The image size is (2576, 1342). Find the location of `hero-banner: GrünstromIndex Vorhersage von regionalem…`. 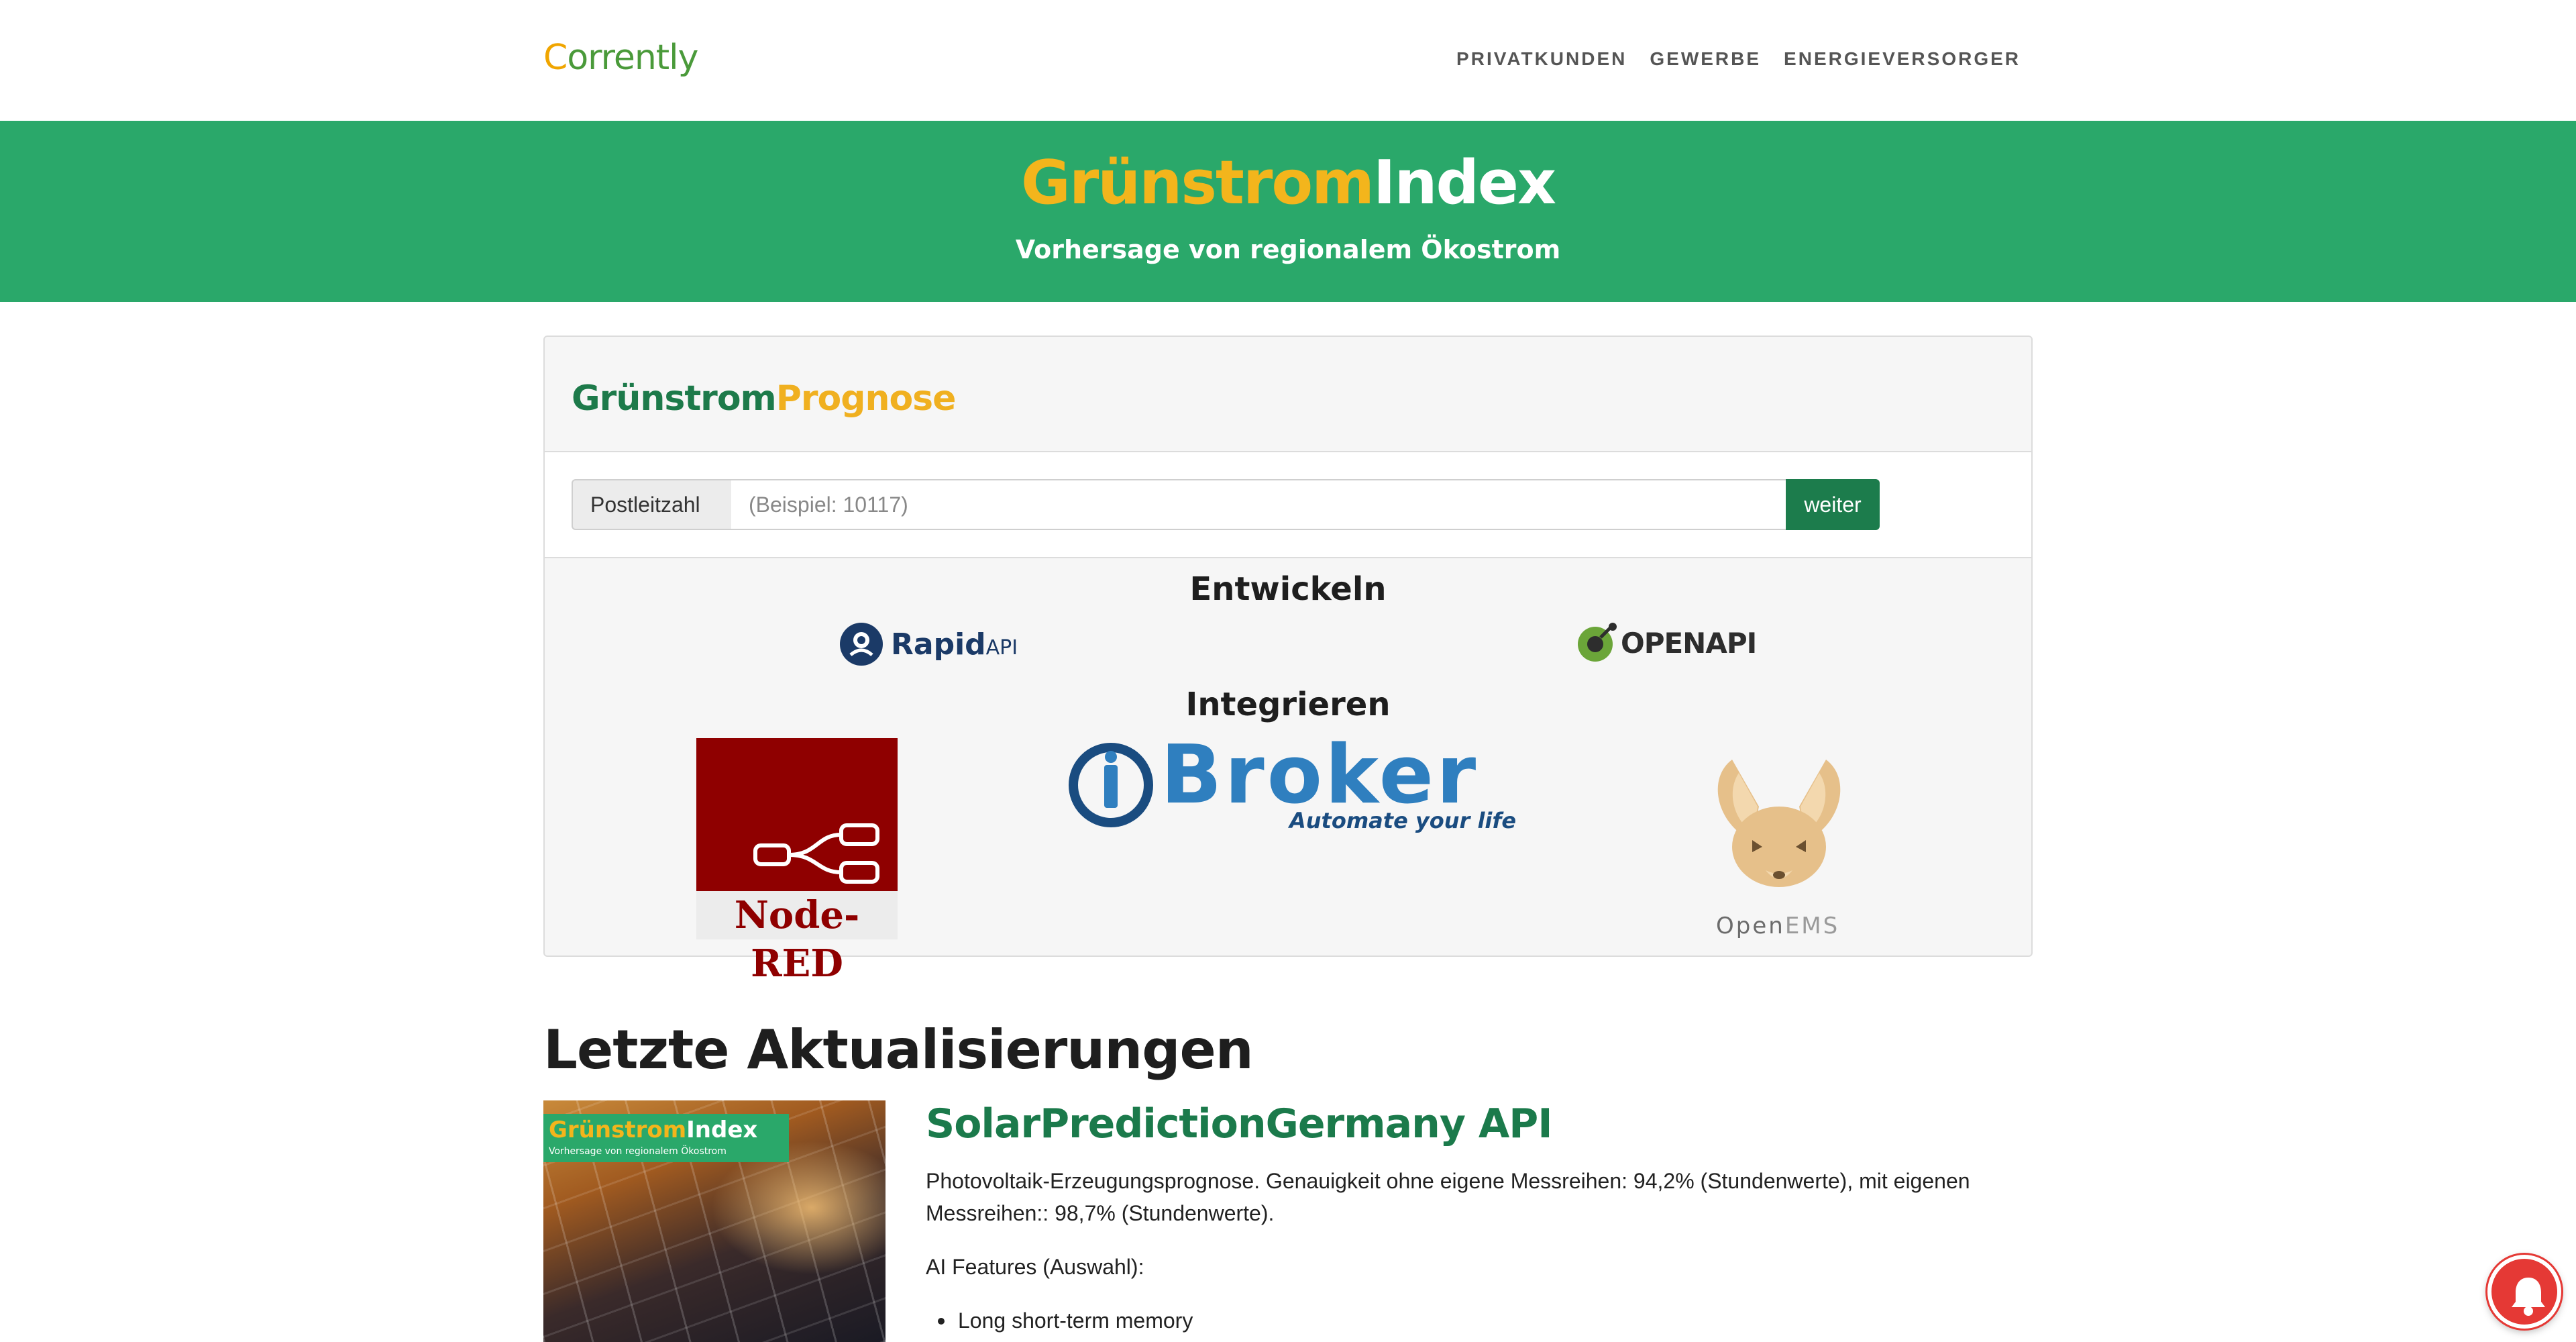

hero-banner: GrünstromIndex Vorhersage von regionalem… is located at coordinates (1288, 211).